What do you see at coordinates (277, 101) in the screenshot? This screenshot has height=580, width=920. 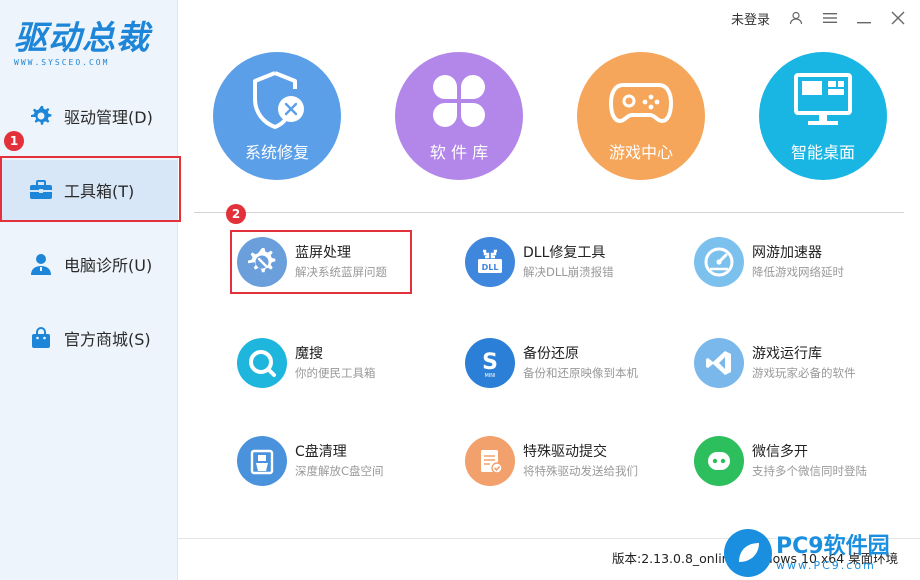 I see `shield-wrench-icon` at bounding box center [277, 101].